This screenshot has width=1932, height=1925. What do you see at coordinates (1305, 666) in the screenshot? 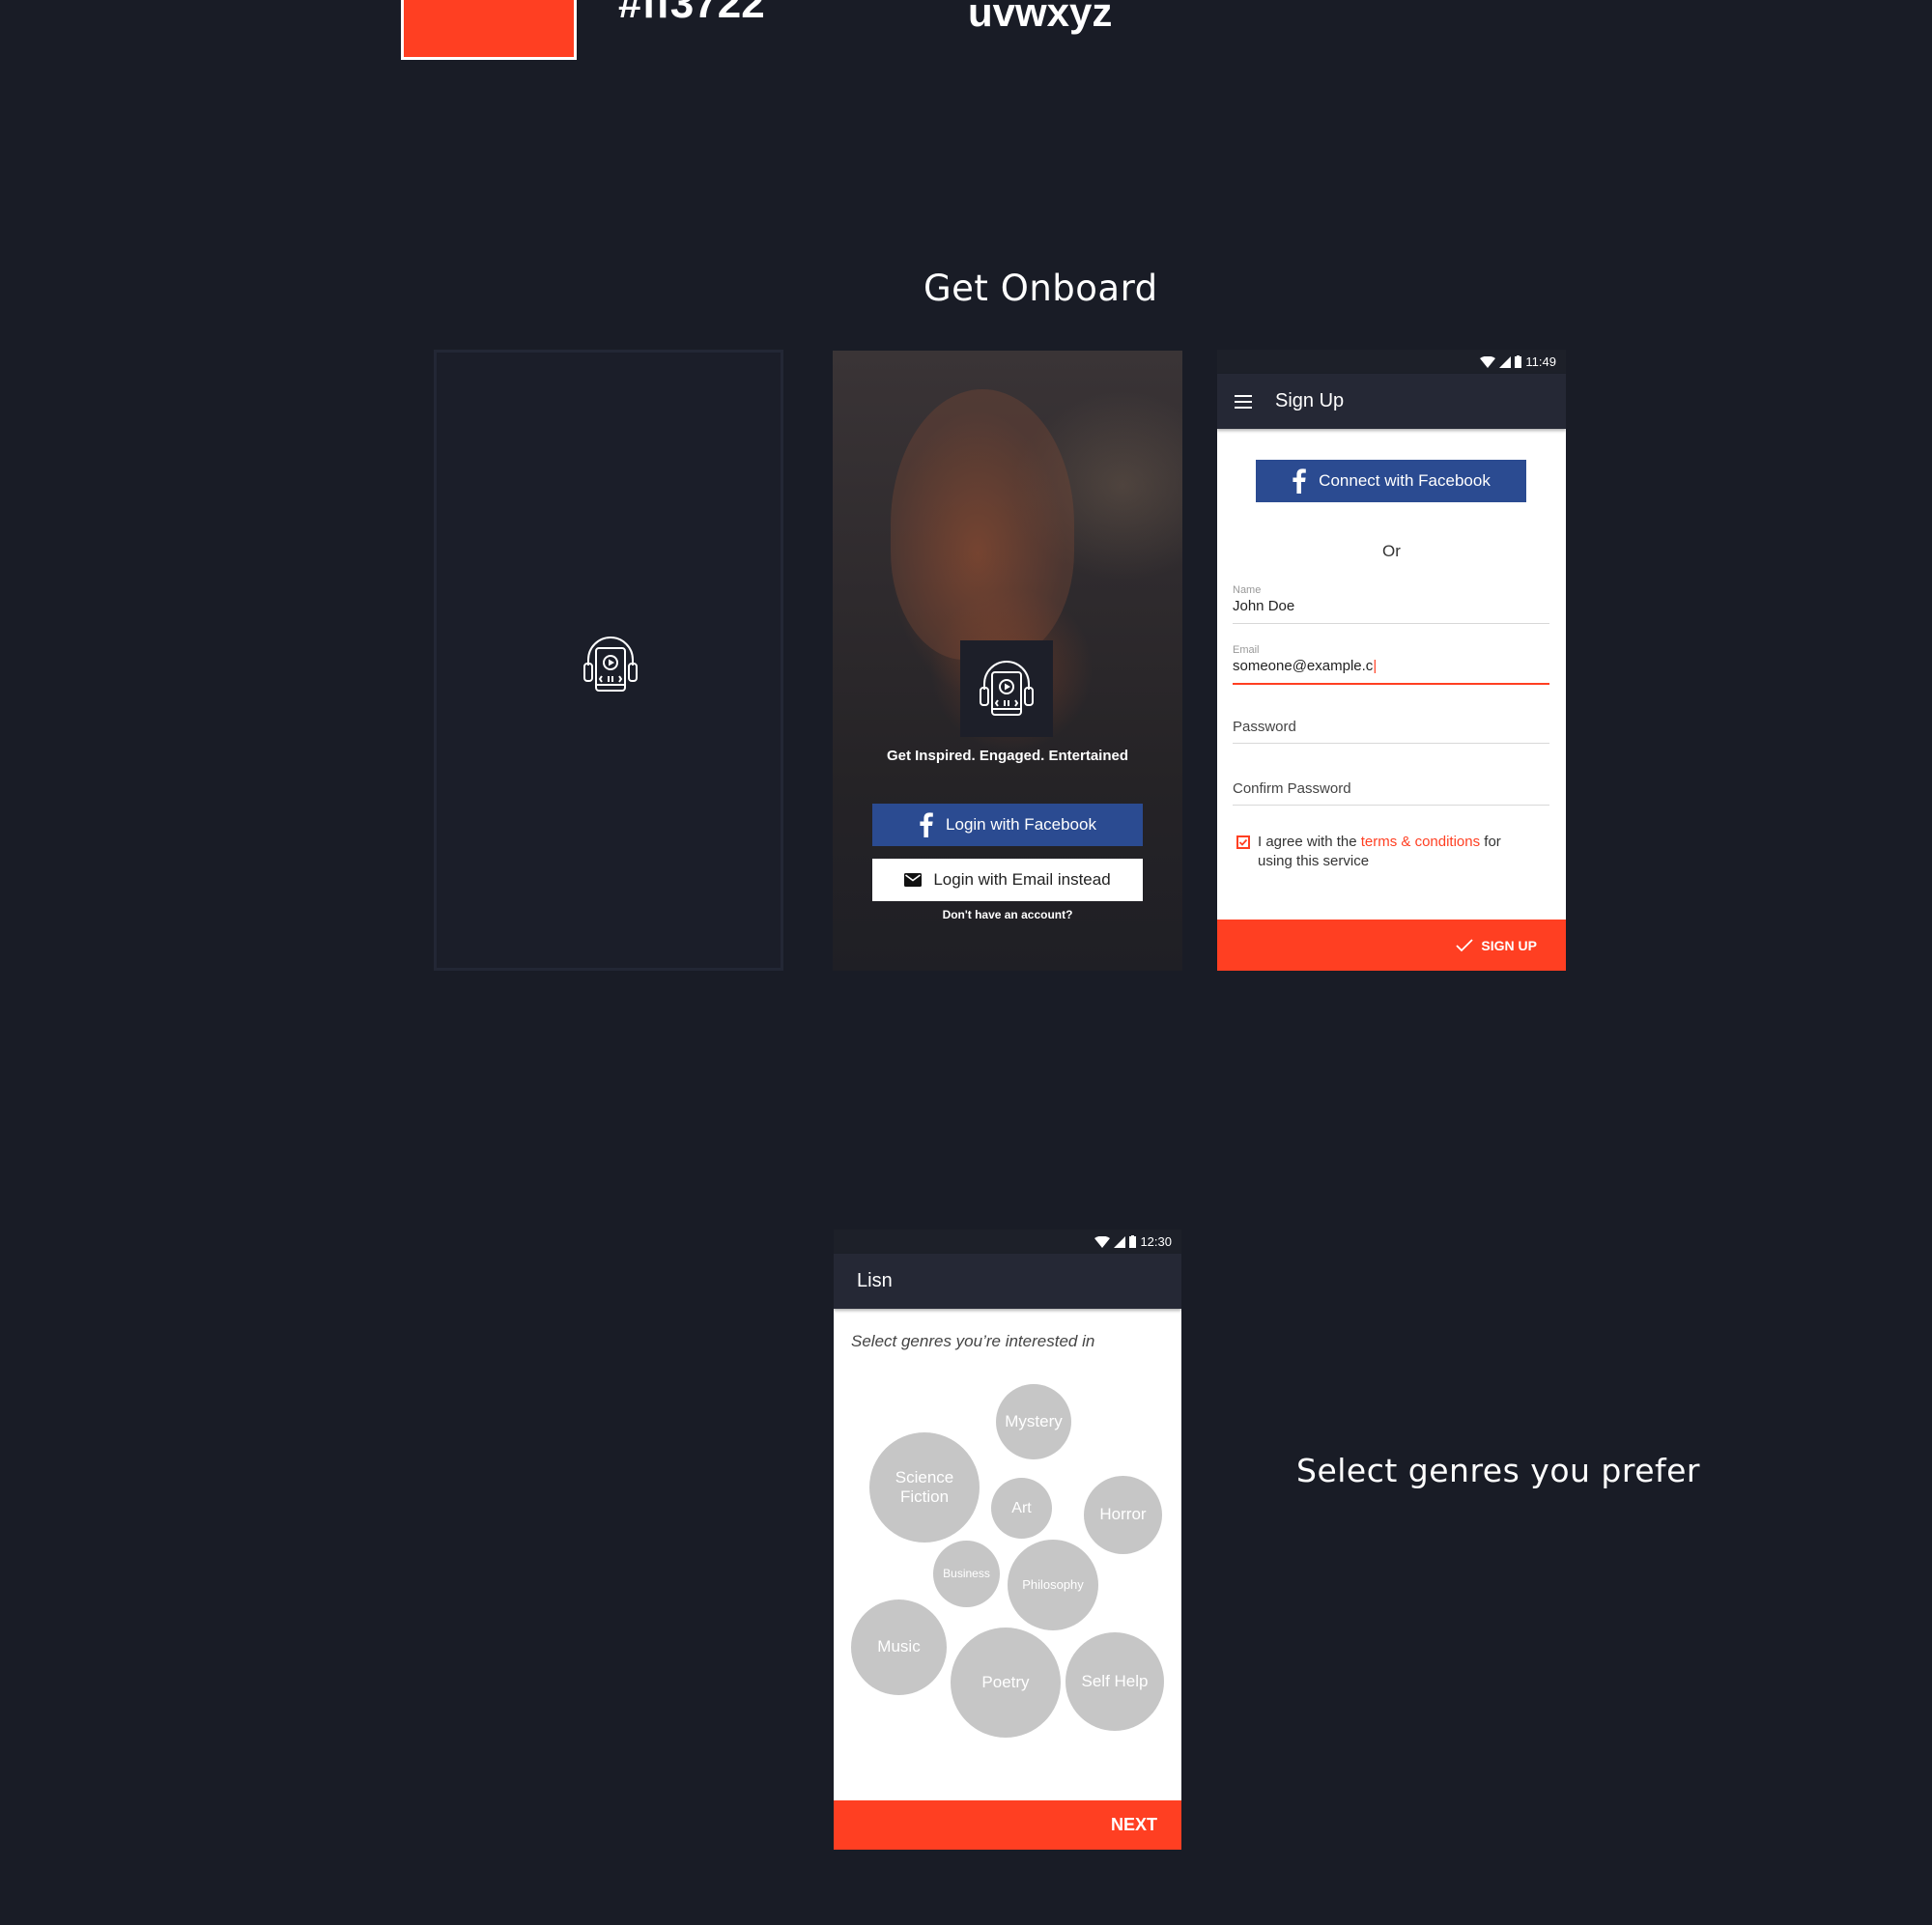
I see `email-value: someone@example.c|` at bounding box center [1305, 666].